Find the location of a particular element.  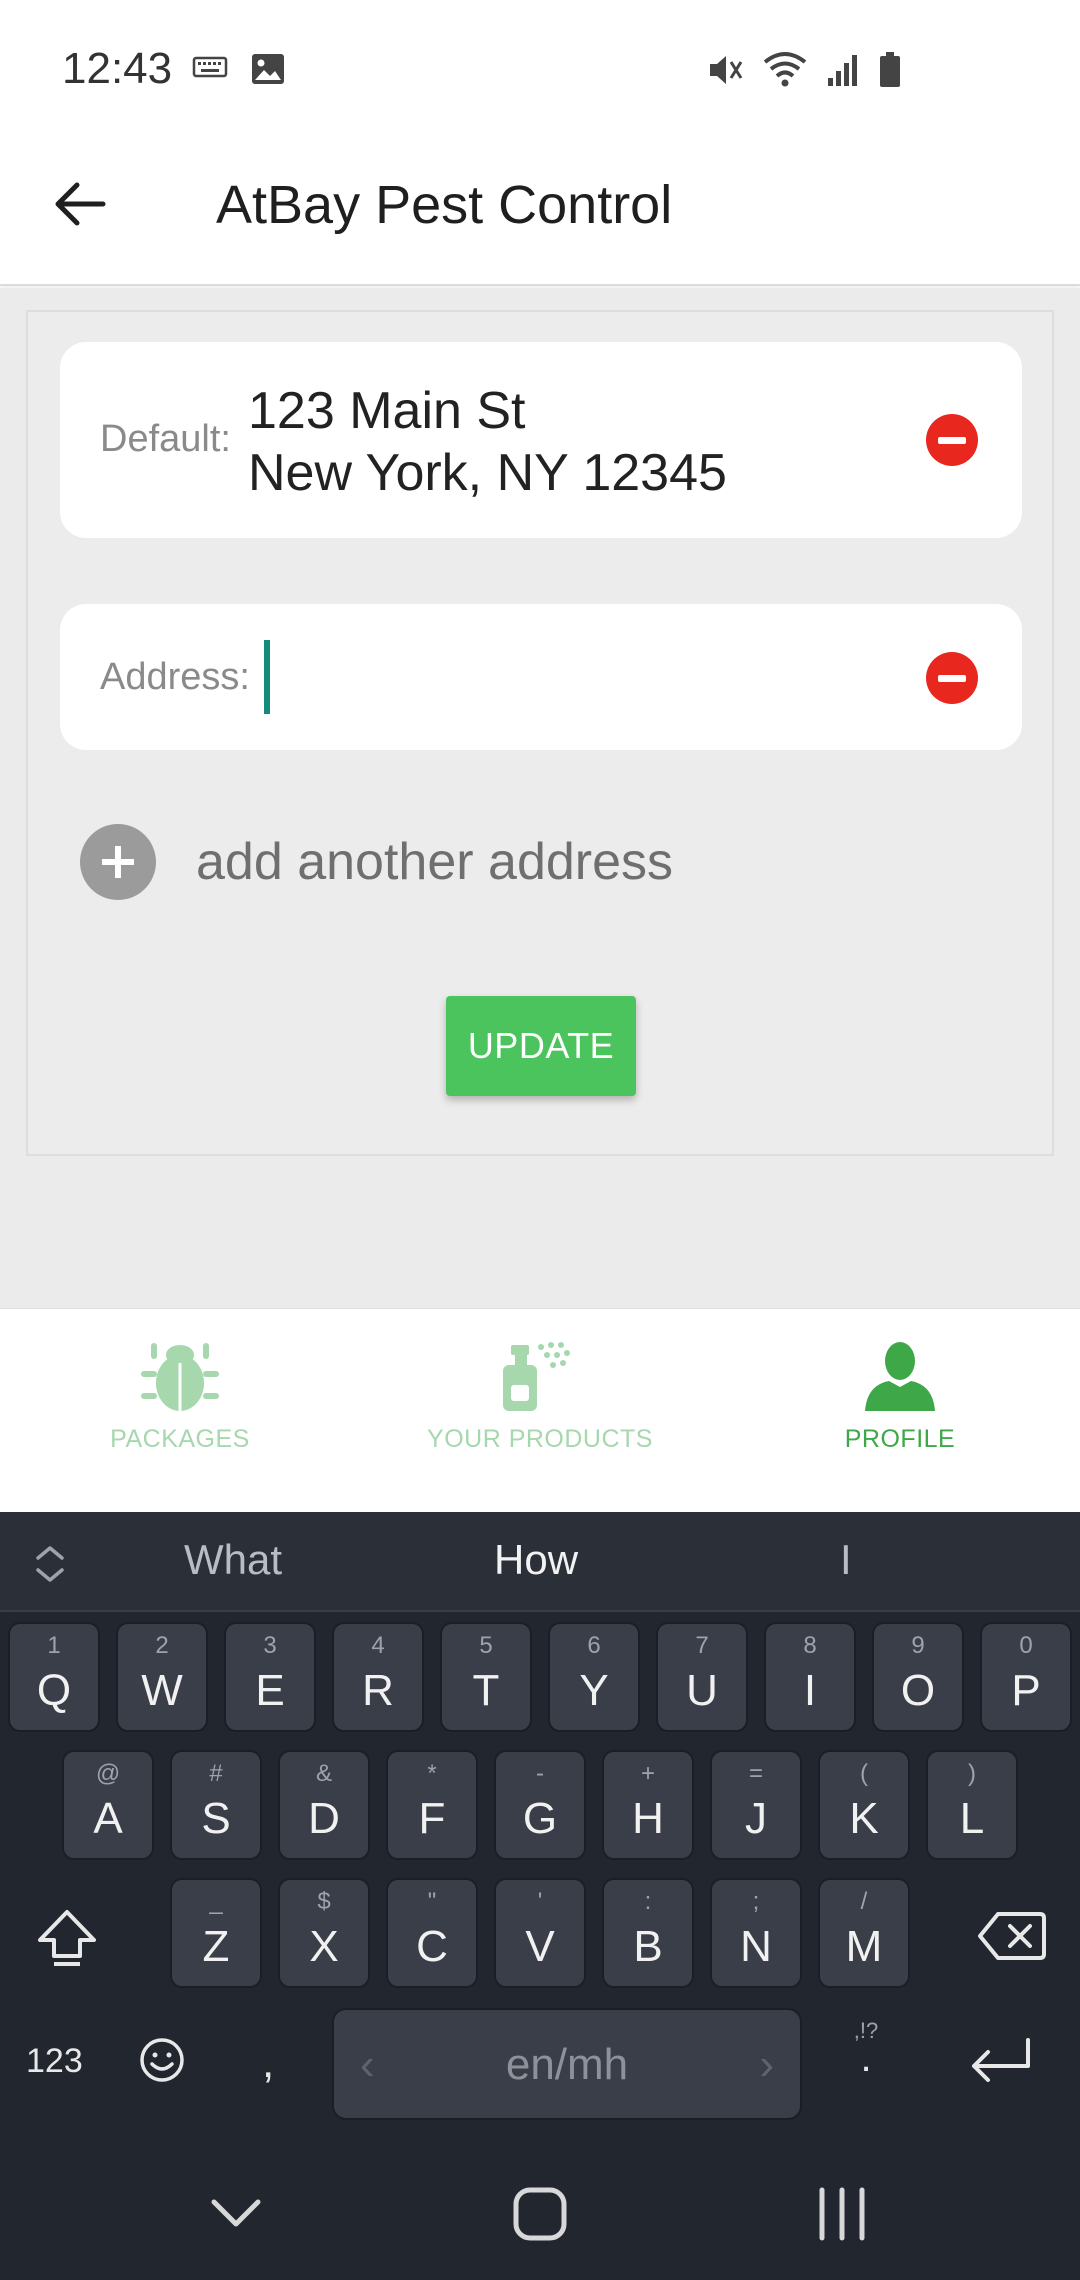

nav-item-your-products: YOUR PRODUCTS is located at coordinates (540, 1397).